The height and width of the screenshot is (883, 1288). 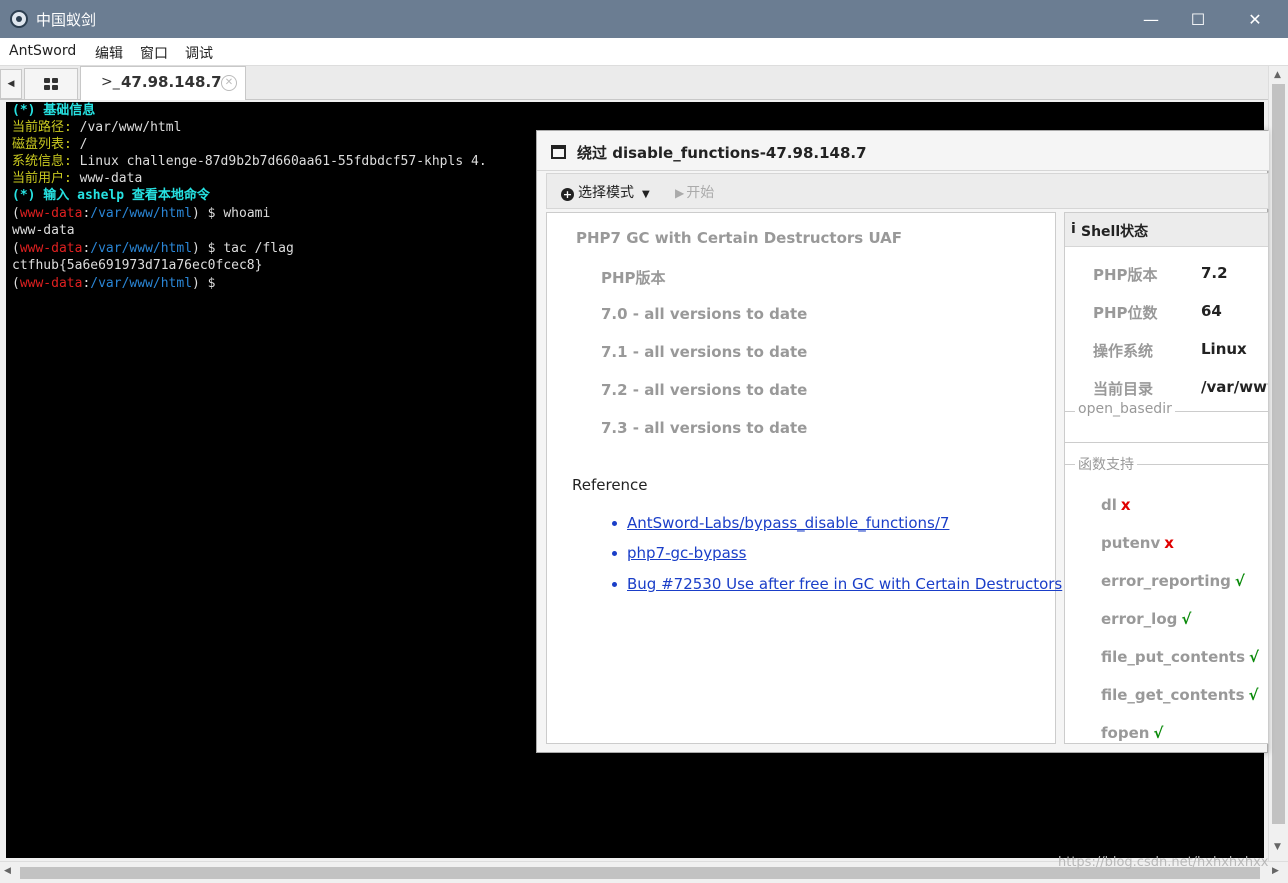 I want to click on reference-link: AntSword-Labs/bypass_disable_functions/7, so click(x=788, y=523).